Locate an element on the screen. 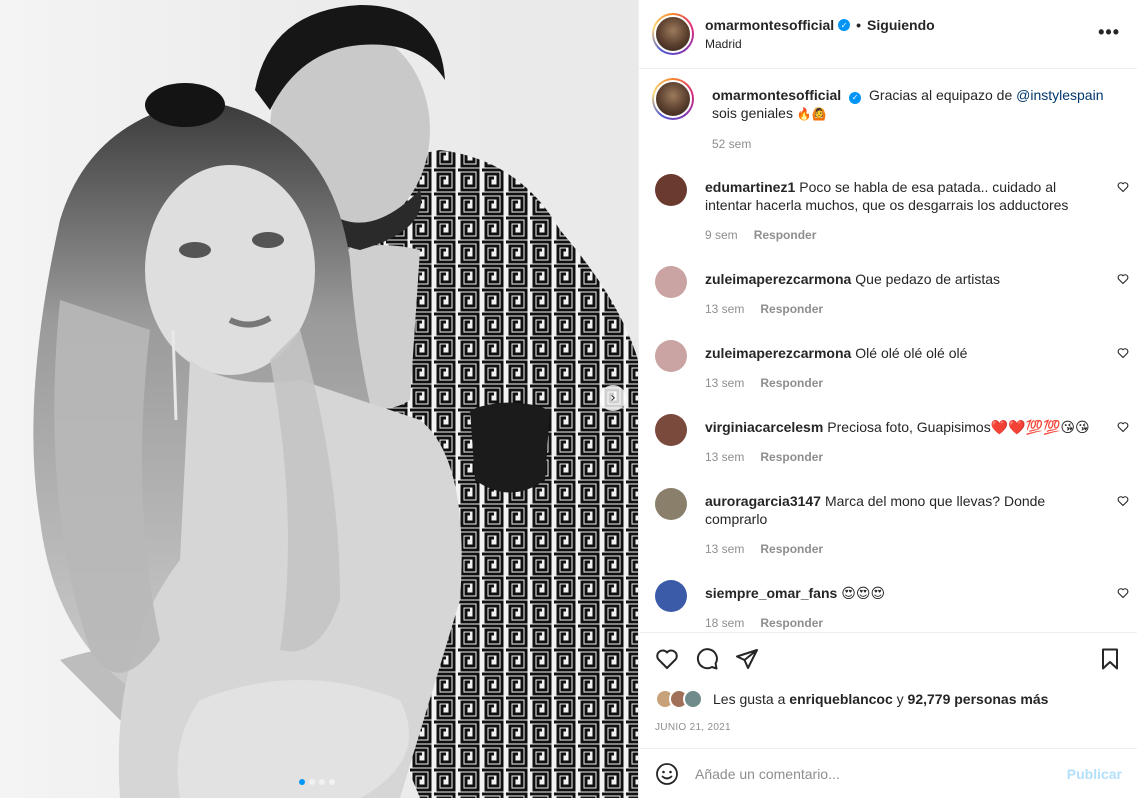  liker-avatar is located at coordinates (693, 699).